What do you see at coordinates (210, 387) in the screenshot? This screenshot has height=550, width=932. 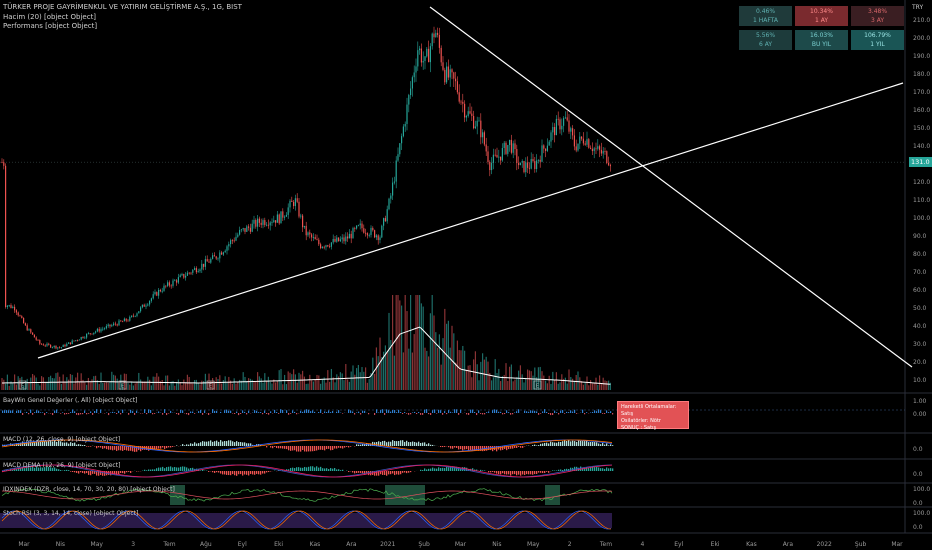 I see `earnings-marker-label: E` at bounding box center [210, 387].